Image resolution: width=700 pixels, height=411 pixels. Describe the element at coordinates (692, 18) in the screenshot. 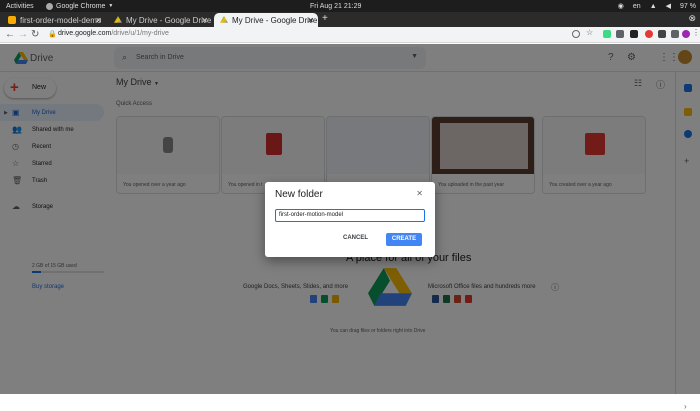

I see `window-close-icon: ⊗` at that location.